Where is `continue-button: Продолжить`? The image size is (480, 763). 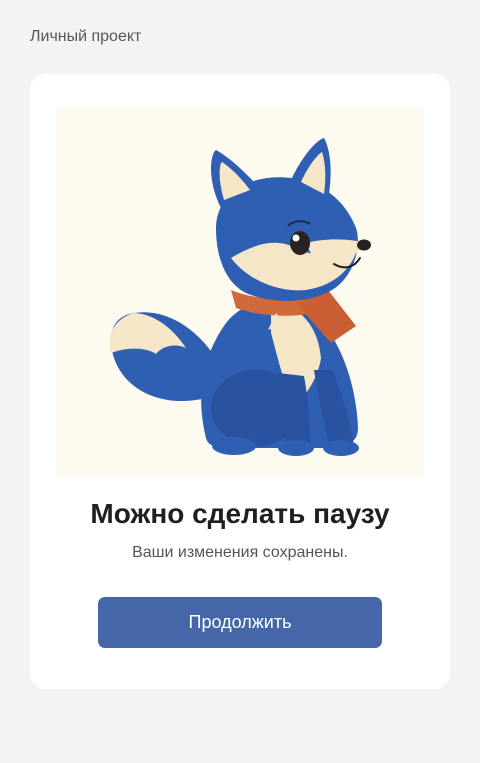 continue-button: Продолжить is located at coordinates (240, 622).